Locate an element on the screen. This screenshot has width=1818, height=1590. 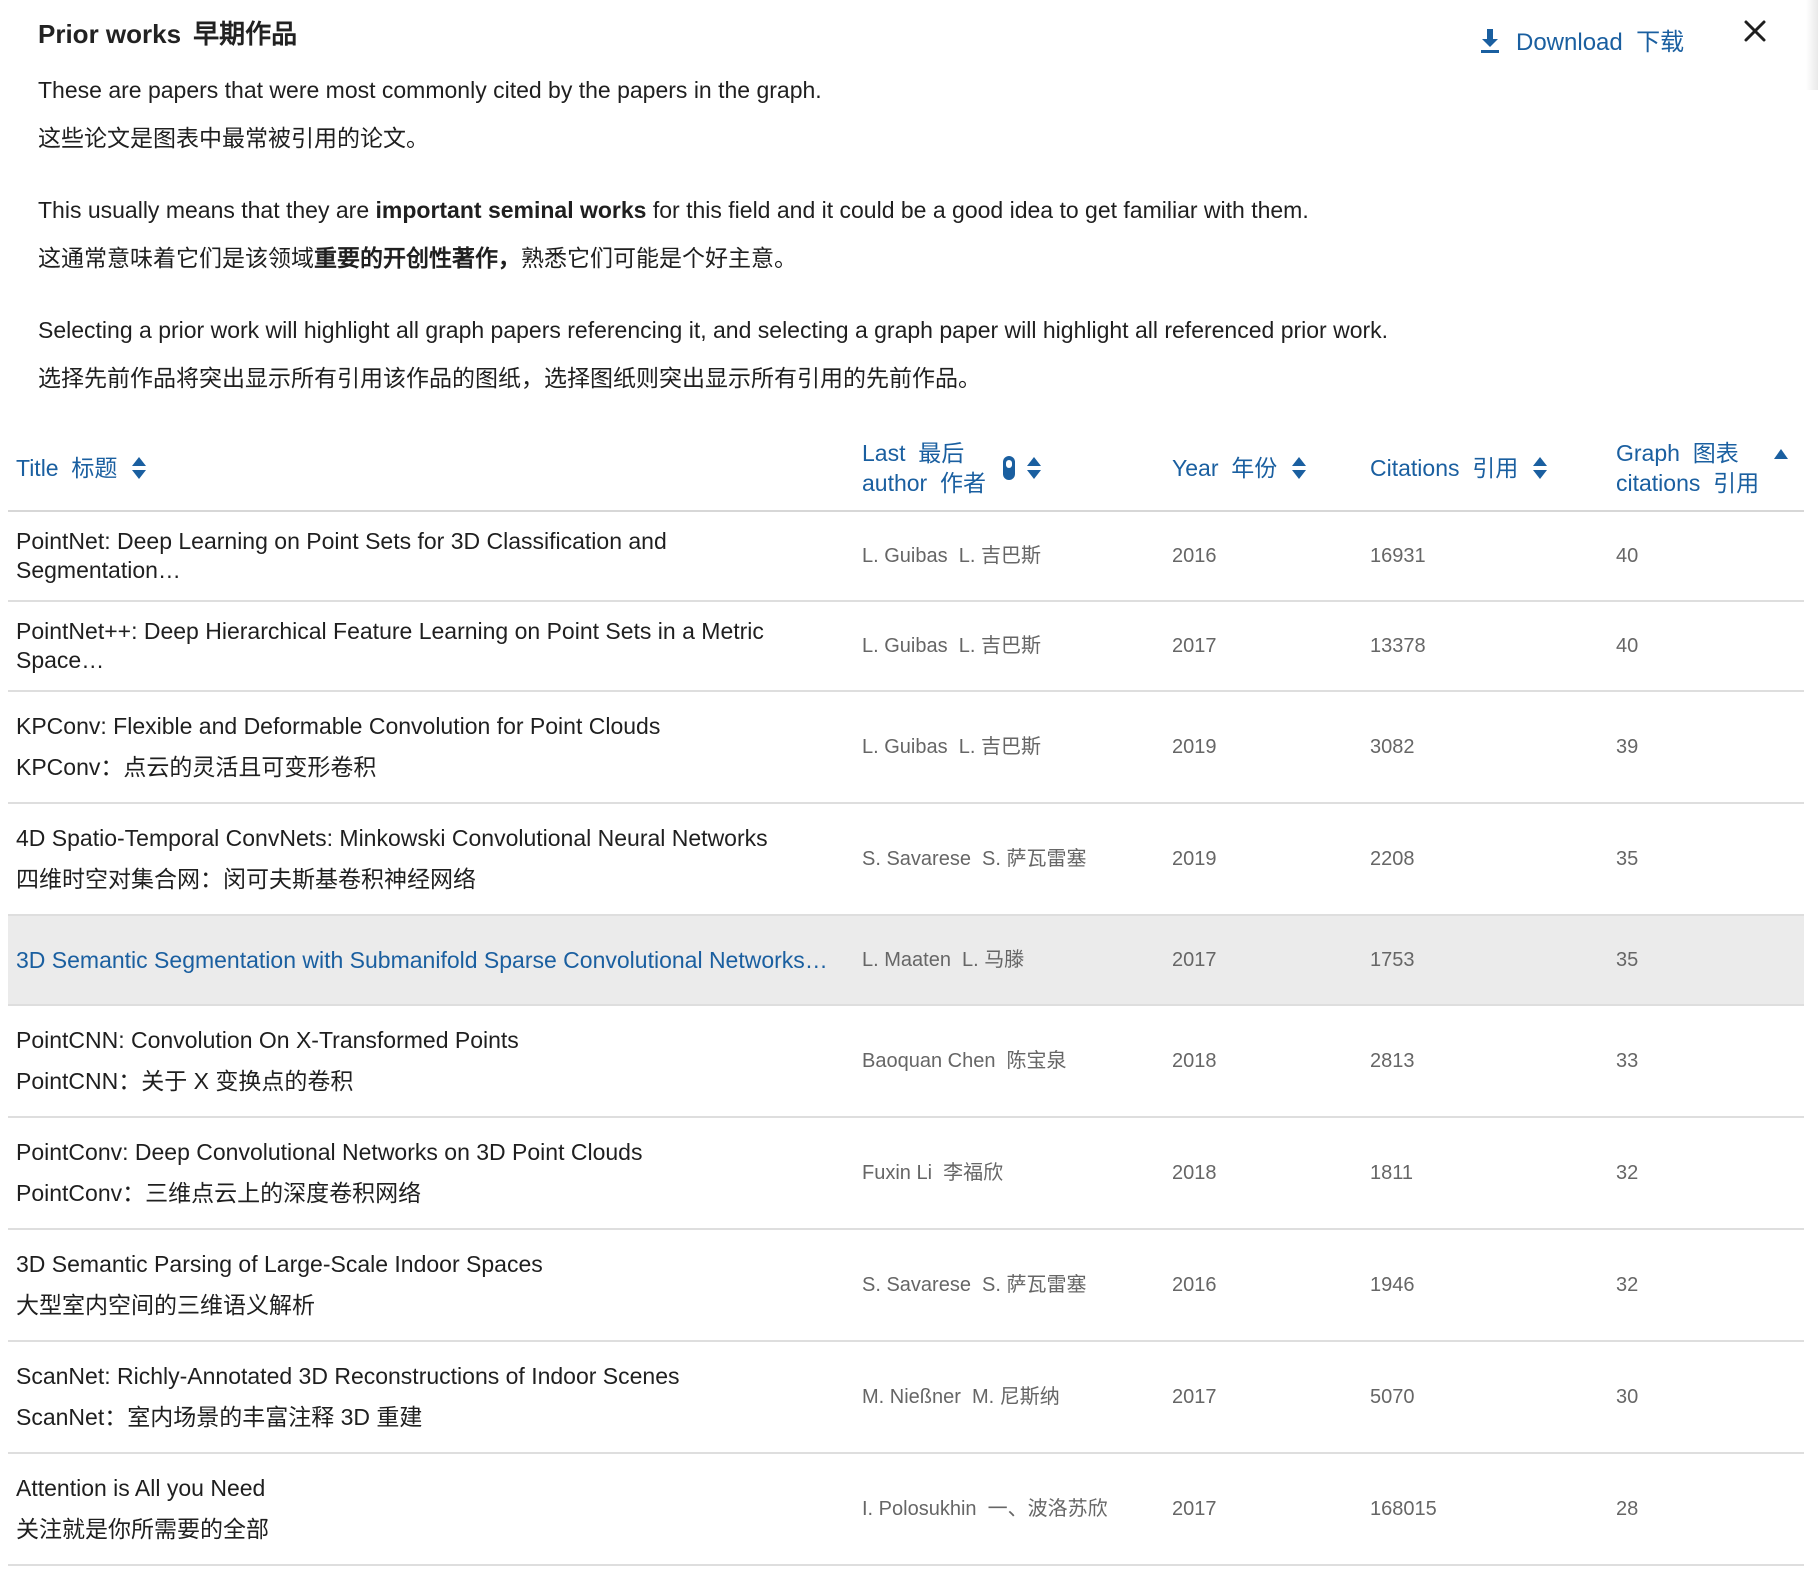
close-icon is located at coordinates (1755, 31).